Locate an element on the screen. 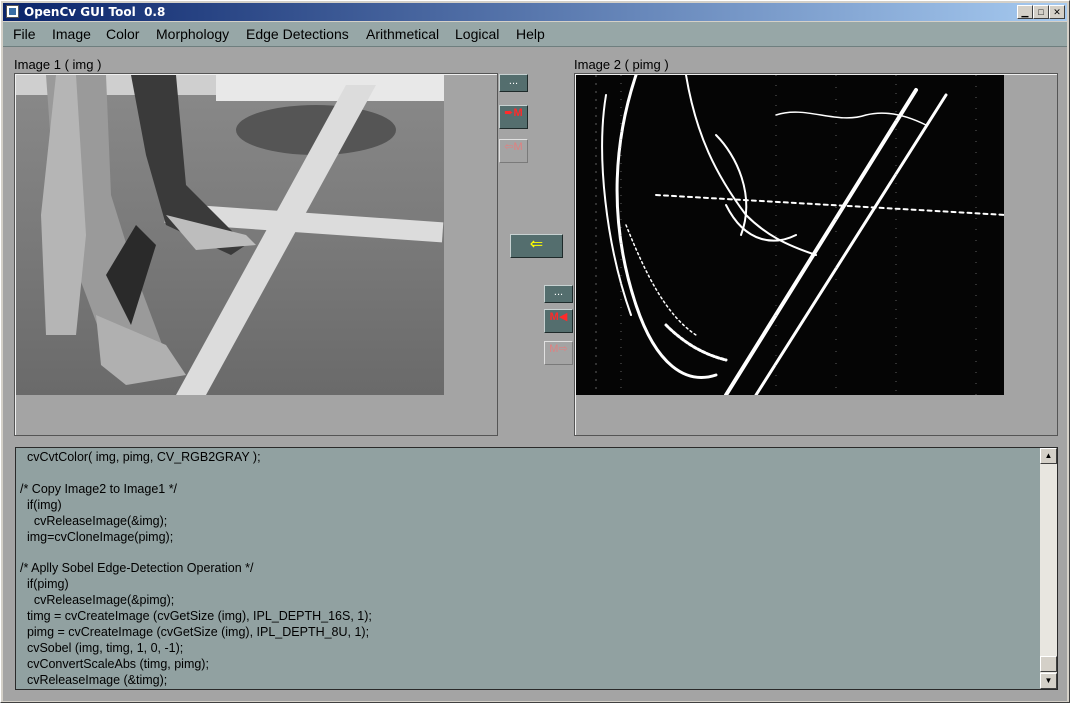  yellow-left-arrow-icon: ⇐ is located at coordinates (536, 244).